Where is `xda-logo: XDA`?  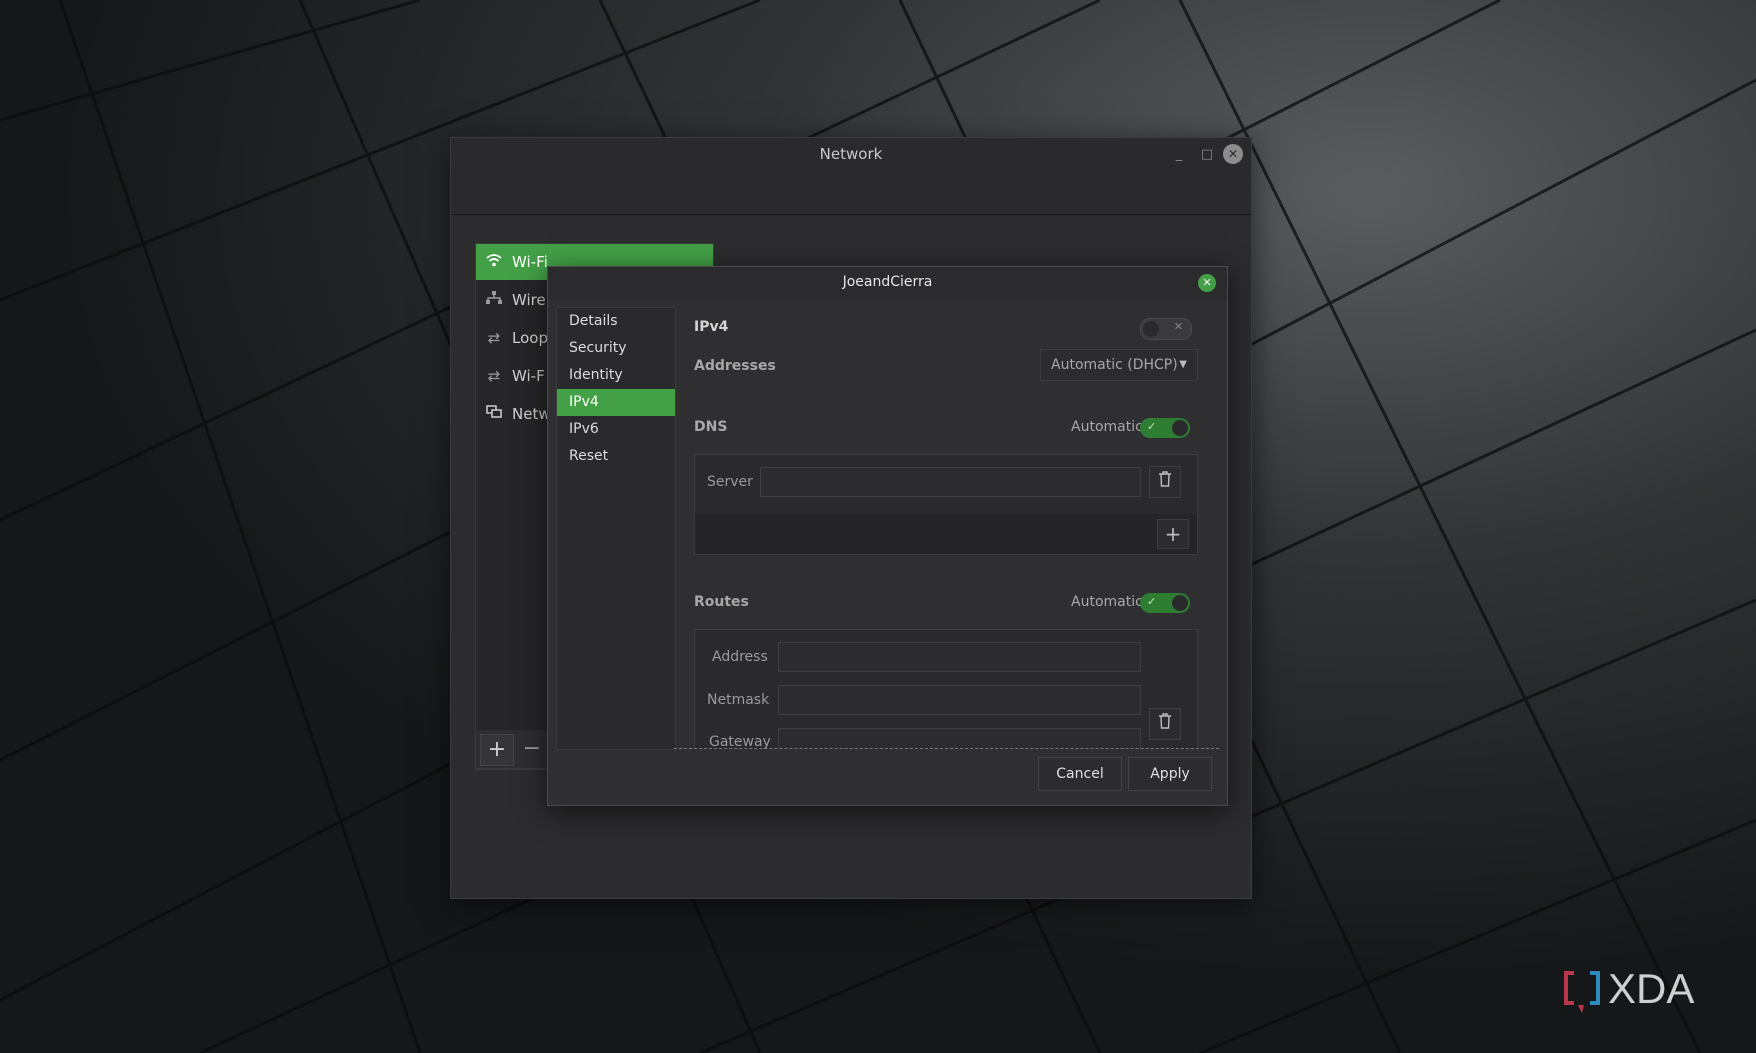
xda-logo: XDA is located at coordinates (1645, 990).